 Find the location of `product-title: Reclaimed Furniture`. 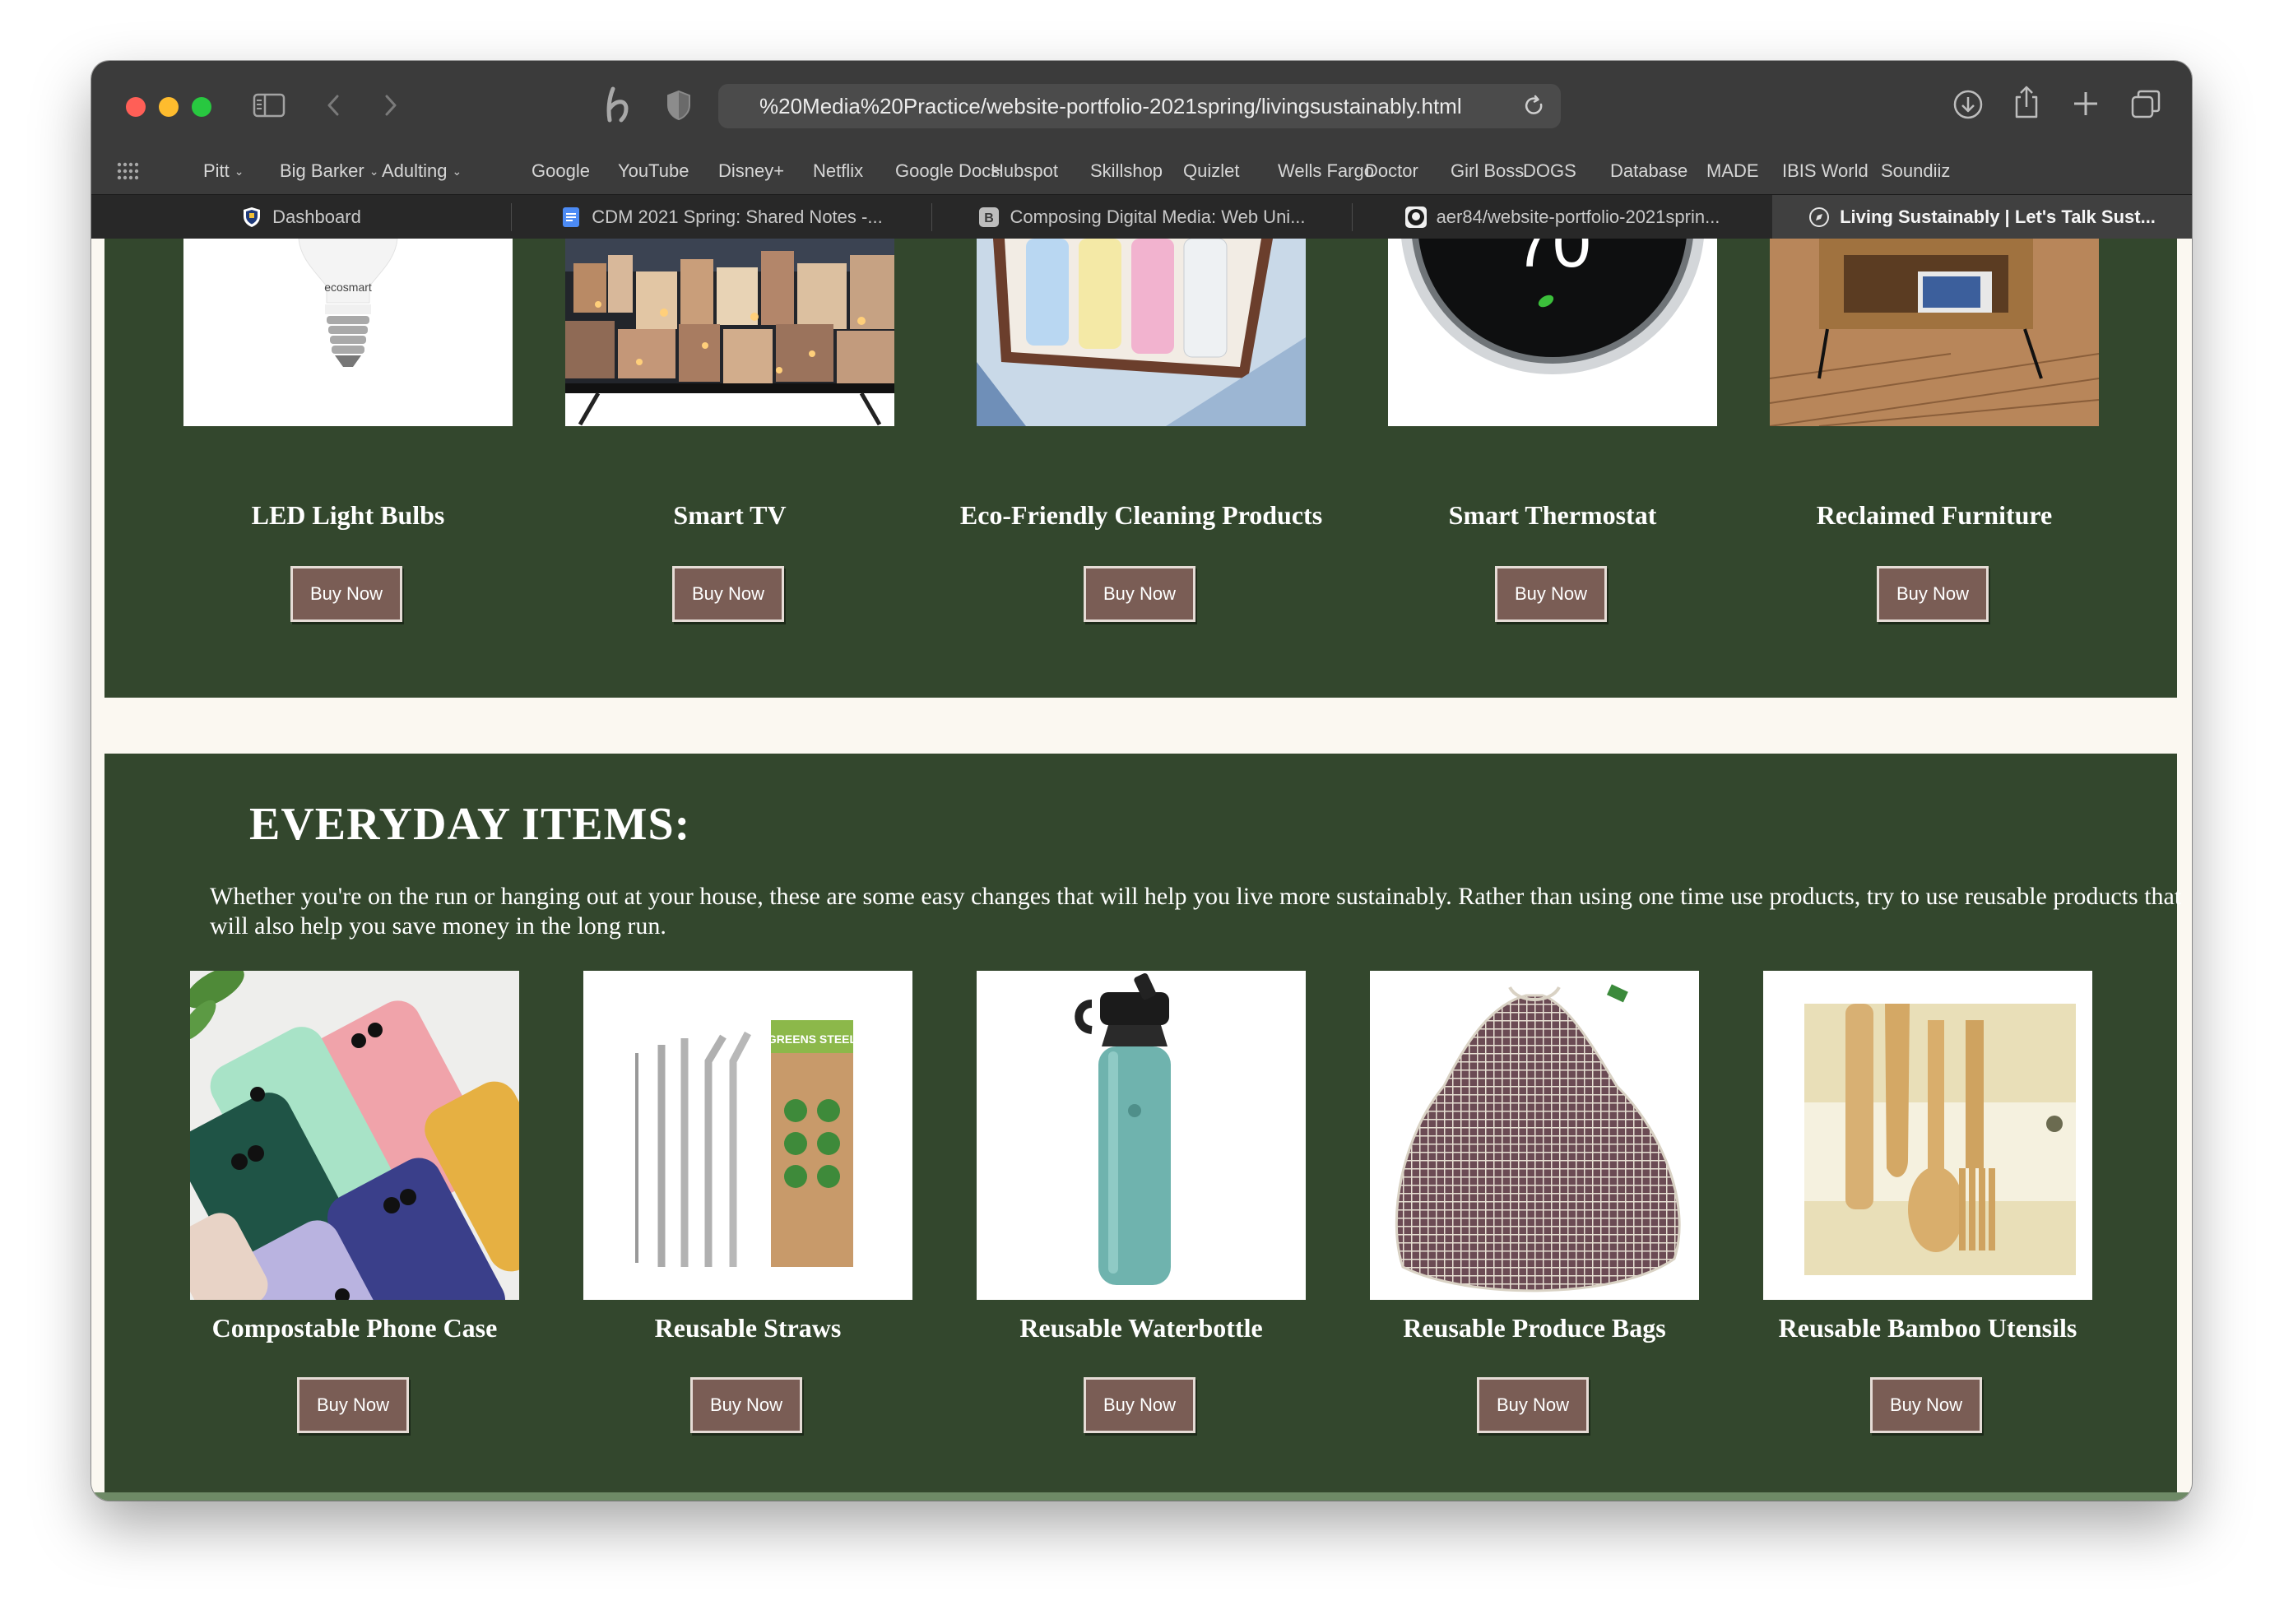

product-title: Reclaimed Furniture is located at coordinates (1934, 515).